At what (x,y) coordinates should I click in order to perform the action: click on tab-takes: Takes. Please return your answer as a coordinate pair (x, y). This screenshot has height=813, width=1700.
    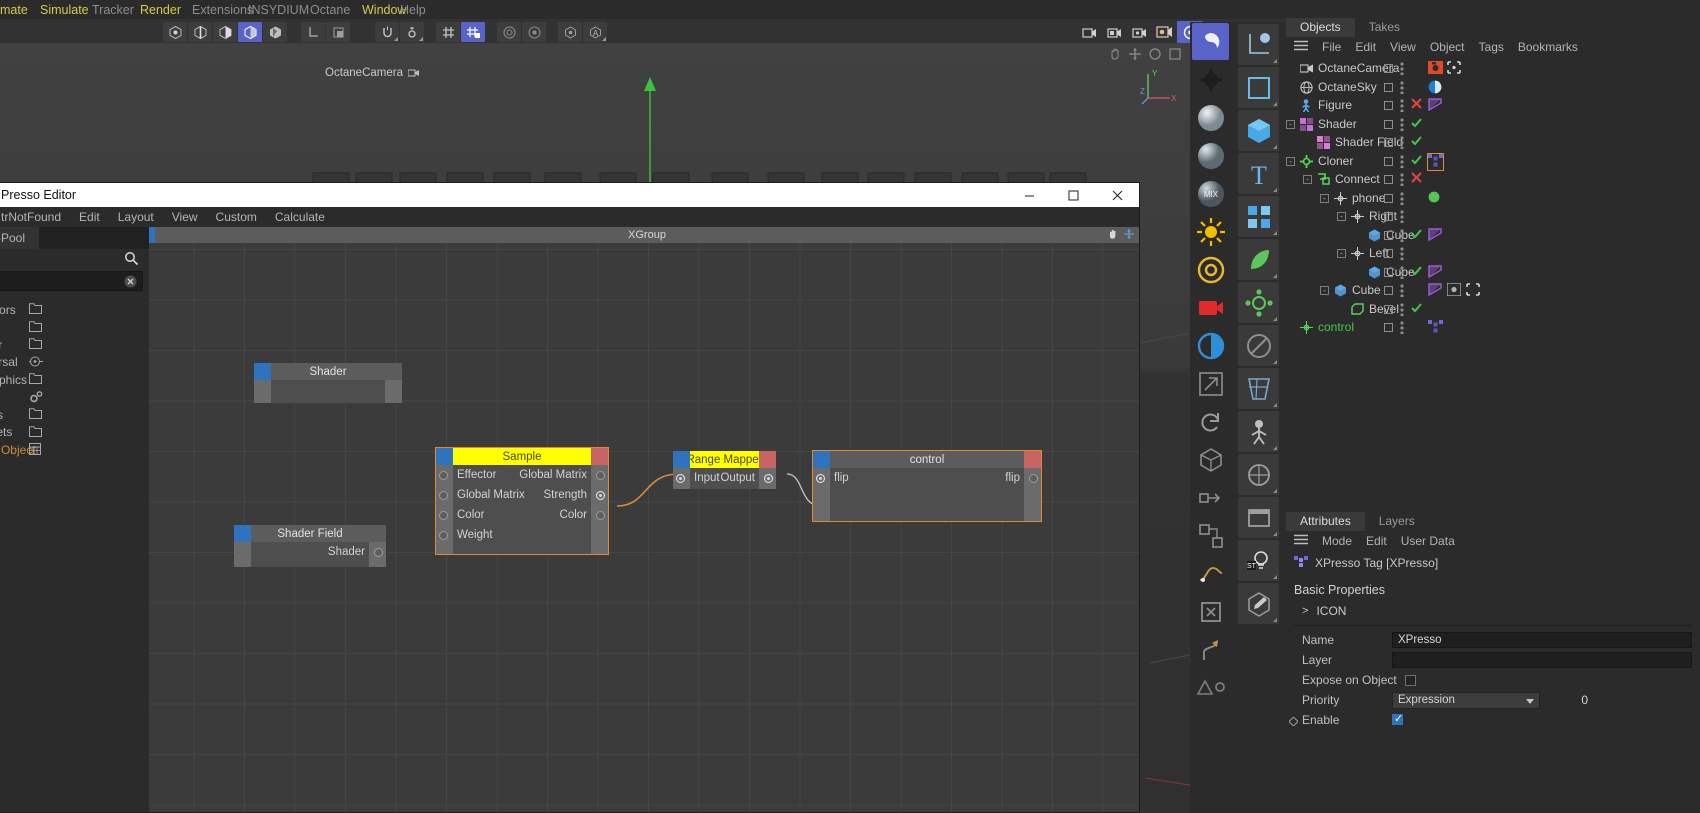
    Looking at the image, I should click on (1384, 27).